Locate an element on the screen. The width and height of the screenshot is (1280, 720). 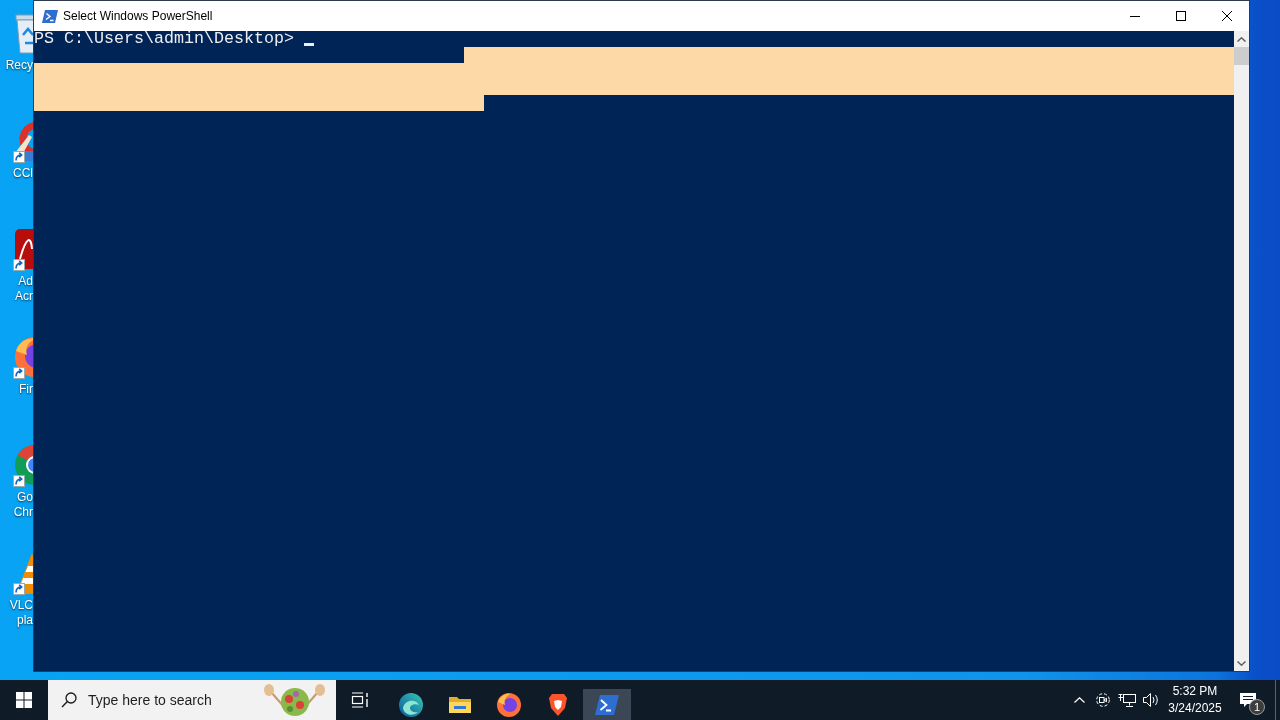
close-icon is located at coordinates (1226, 16).